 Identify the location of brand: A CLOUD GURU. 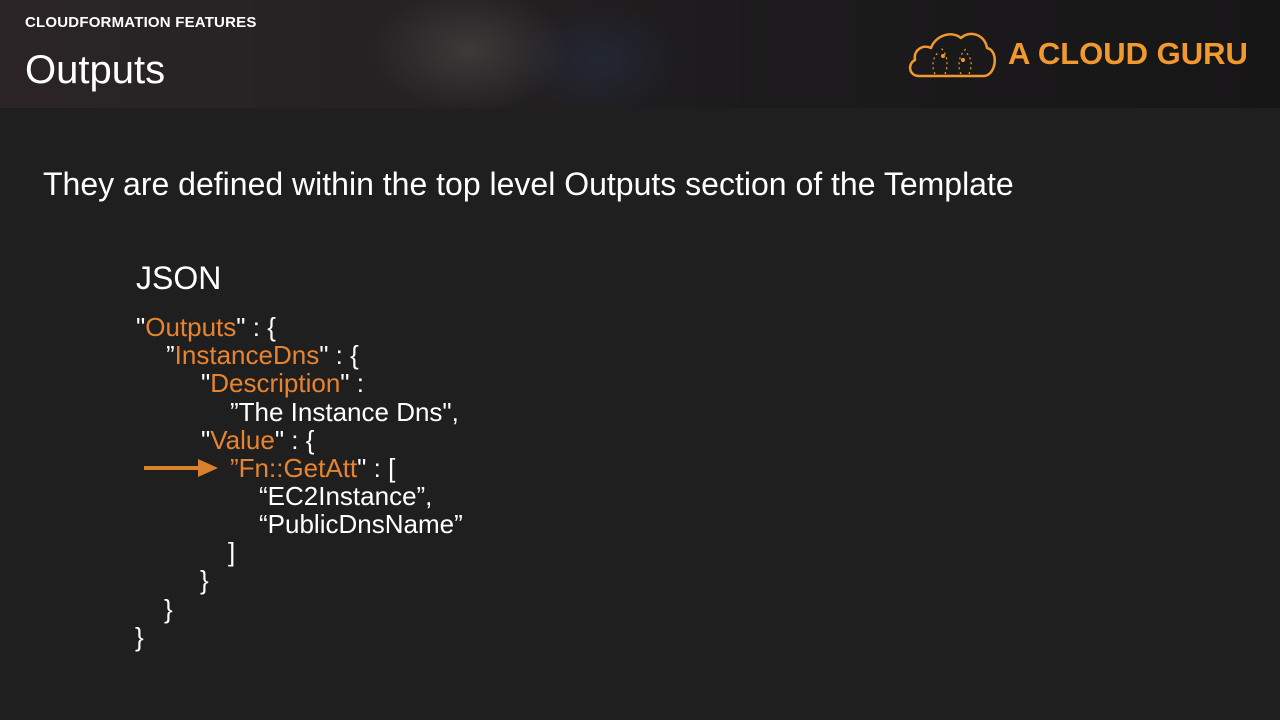
(1077, 54).